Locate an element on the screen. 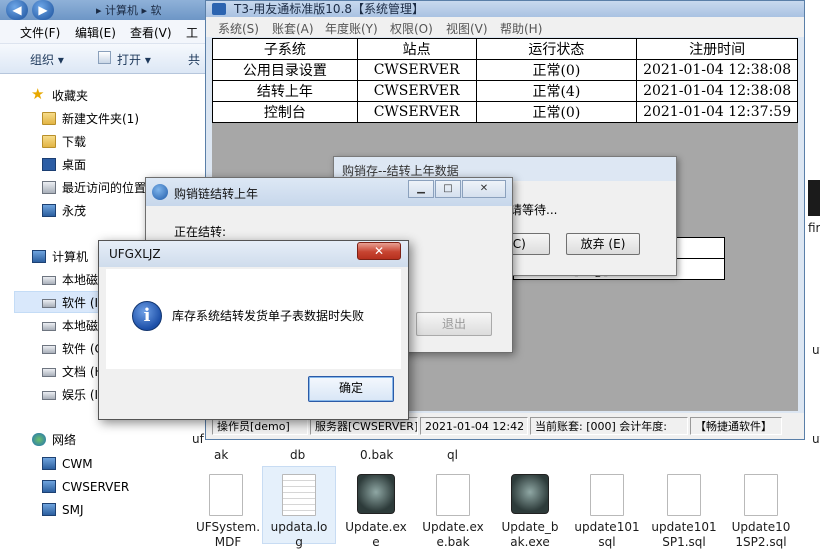 Image resolution: width=820 pixels, height=550 pixels. file-label: fir is located at coordinates (814, 228).